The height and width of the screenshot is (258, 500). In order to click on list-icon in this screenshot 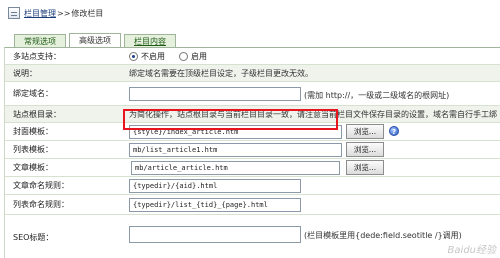, I will do `click(14, 13)`.